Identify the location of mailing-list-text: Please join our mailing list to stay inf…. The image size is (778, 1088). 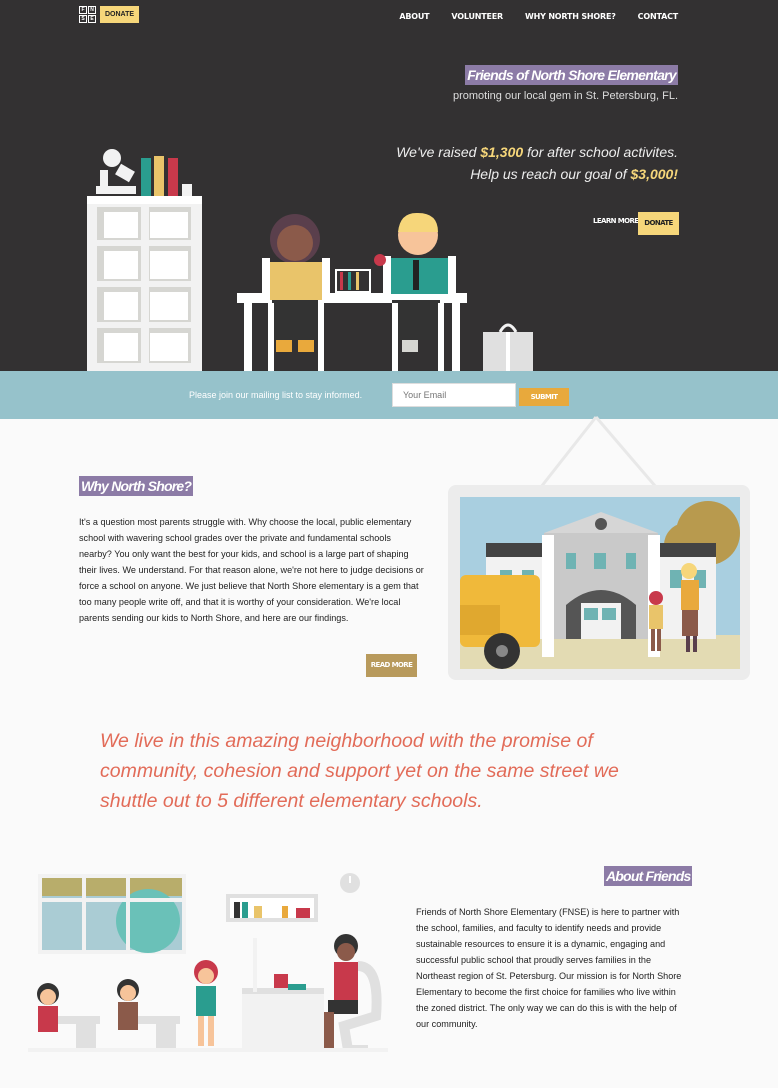
(276, 395).